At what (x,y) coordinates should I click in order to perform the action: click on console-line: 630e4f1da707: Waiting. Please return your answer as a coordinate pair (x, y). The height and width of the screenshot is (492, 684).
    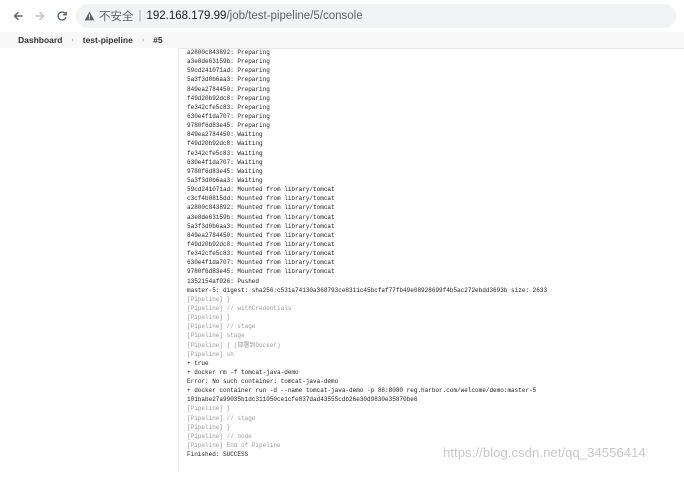
    Looking at the image, I should click on (225, 162).